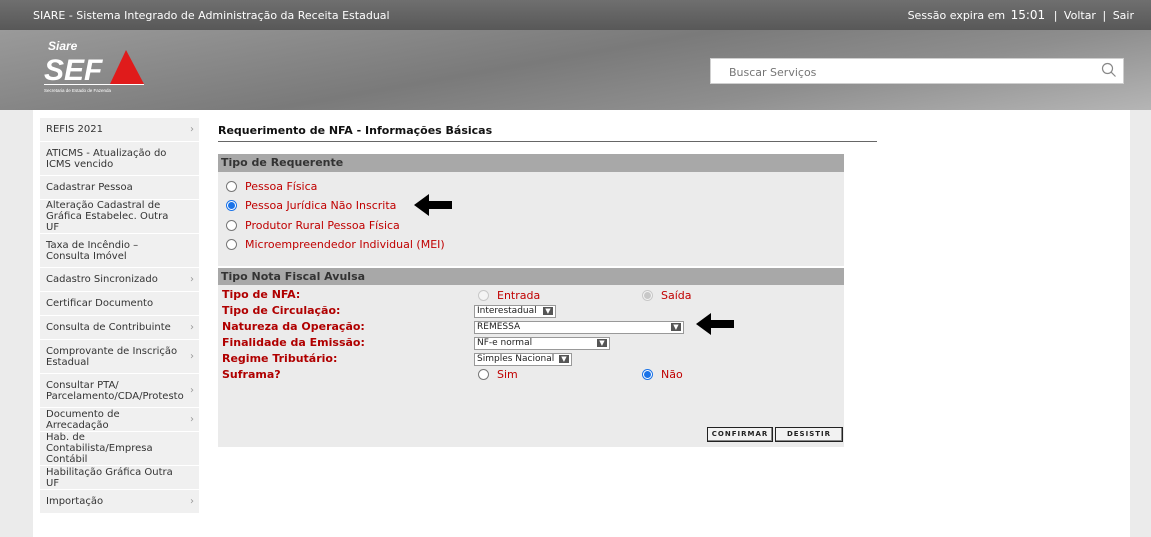 The height and width of the screenshot is (537, 1151). What do you see at coordinates (1028, 15) in the screenshot?
I see `session-time: 15:01` at bounding box center [1028, 15].